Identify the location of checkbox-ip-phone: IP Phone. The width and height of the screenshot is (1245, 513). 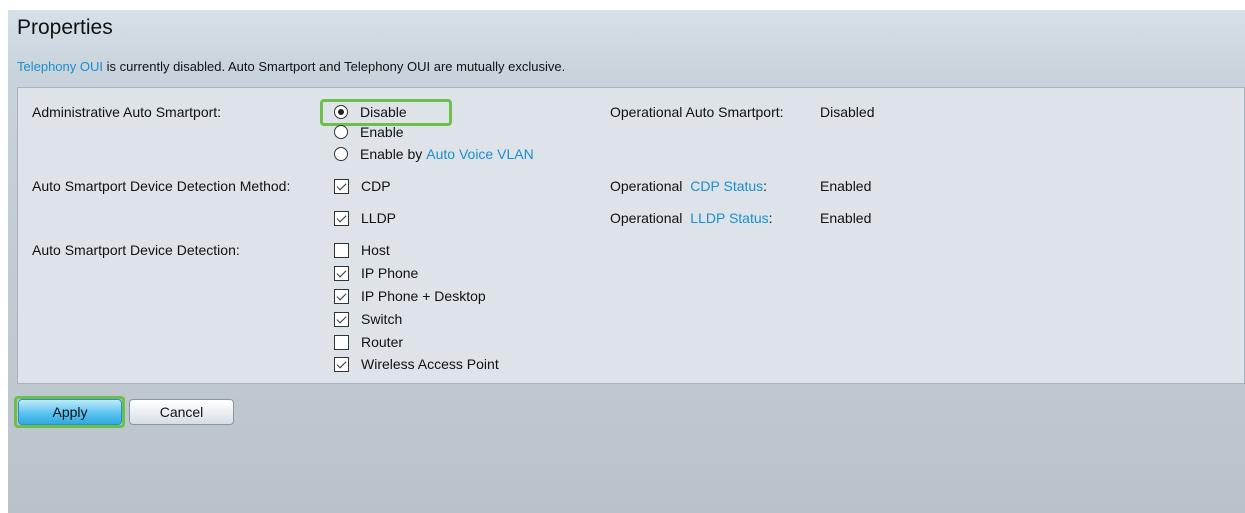
(376, 273).